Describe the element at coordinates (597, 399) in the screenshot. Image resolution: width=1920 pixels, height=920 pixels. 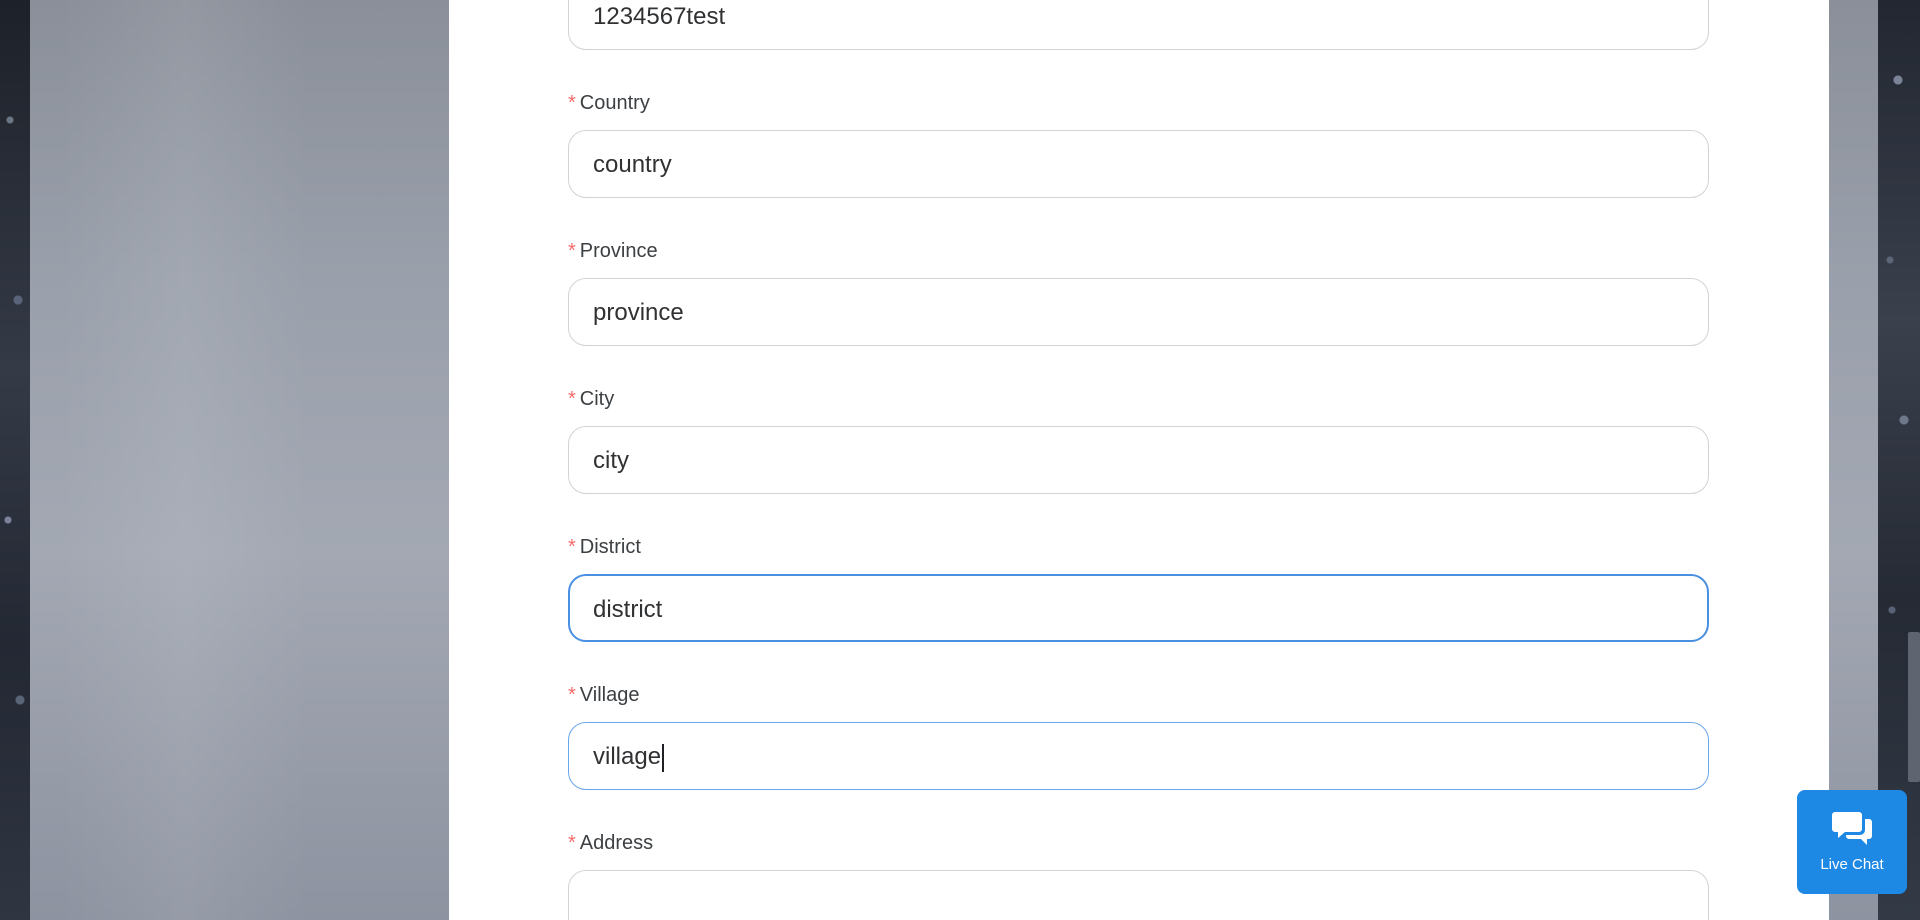
I see `city-label-text: City` at that location.